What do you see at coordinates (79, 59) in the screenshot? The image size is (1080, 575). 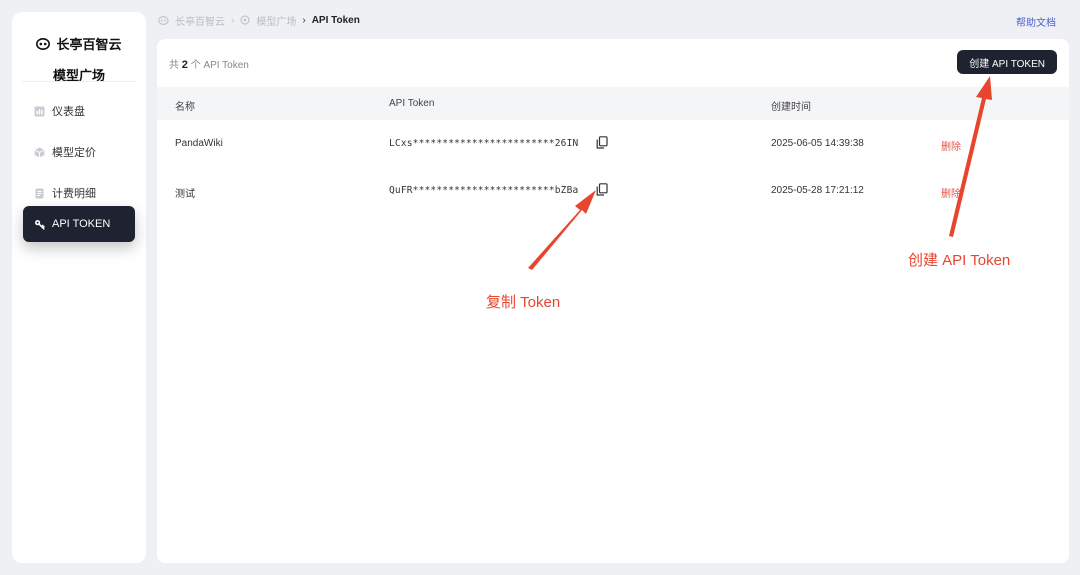 I see `brand: 长亭百智云 模型广场` at bounding box center [79, 59].